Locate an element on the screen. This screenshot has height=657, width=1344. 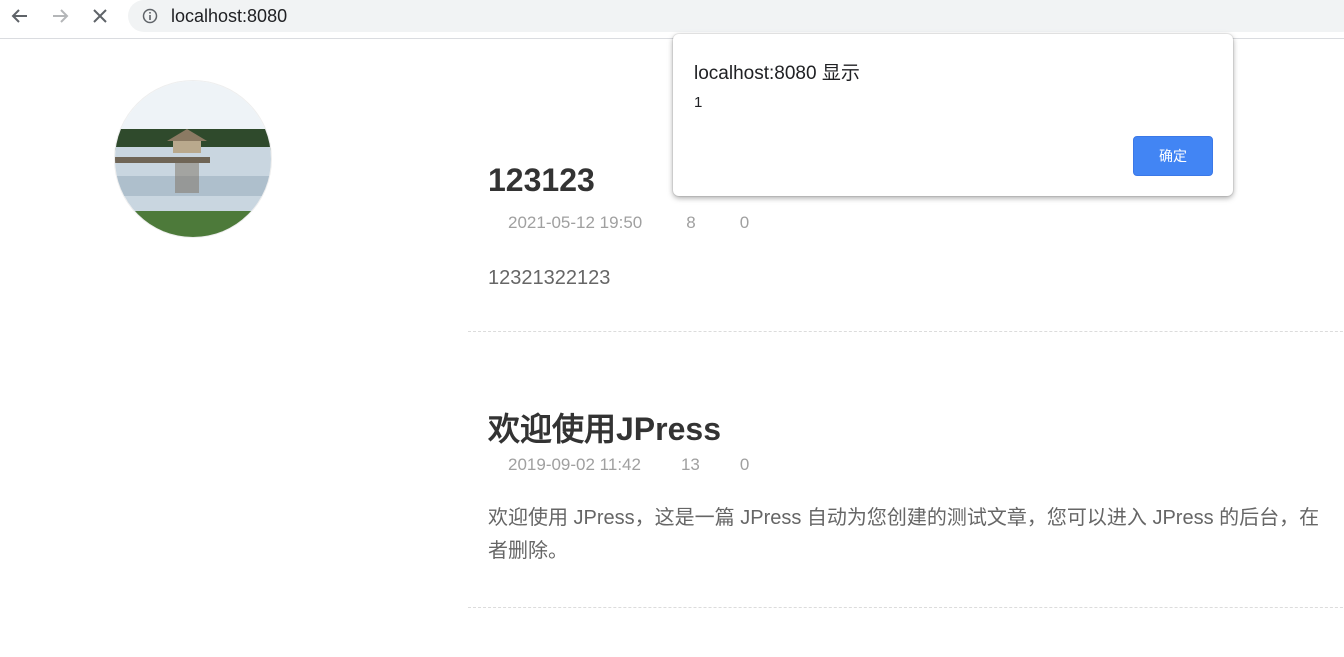
forward-button is located at coordinates (60, 16).